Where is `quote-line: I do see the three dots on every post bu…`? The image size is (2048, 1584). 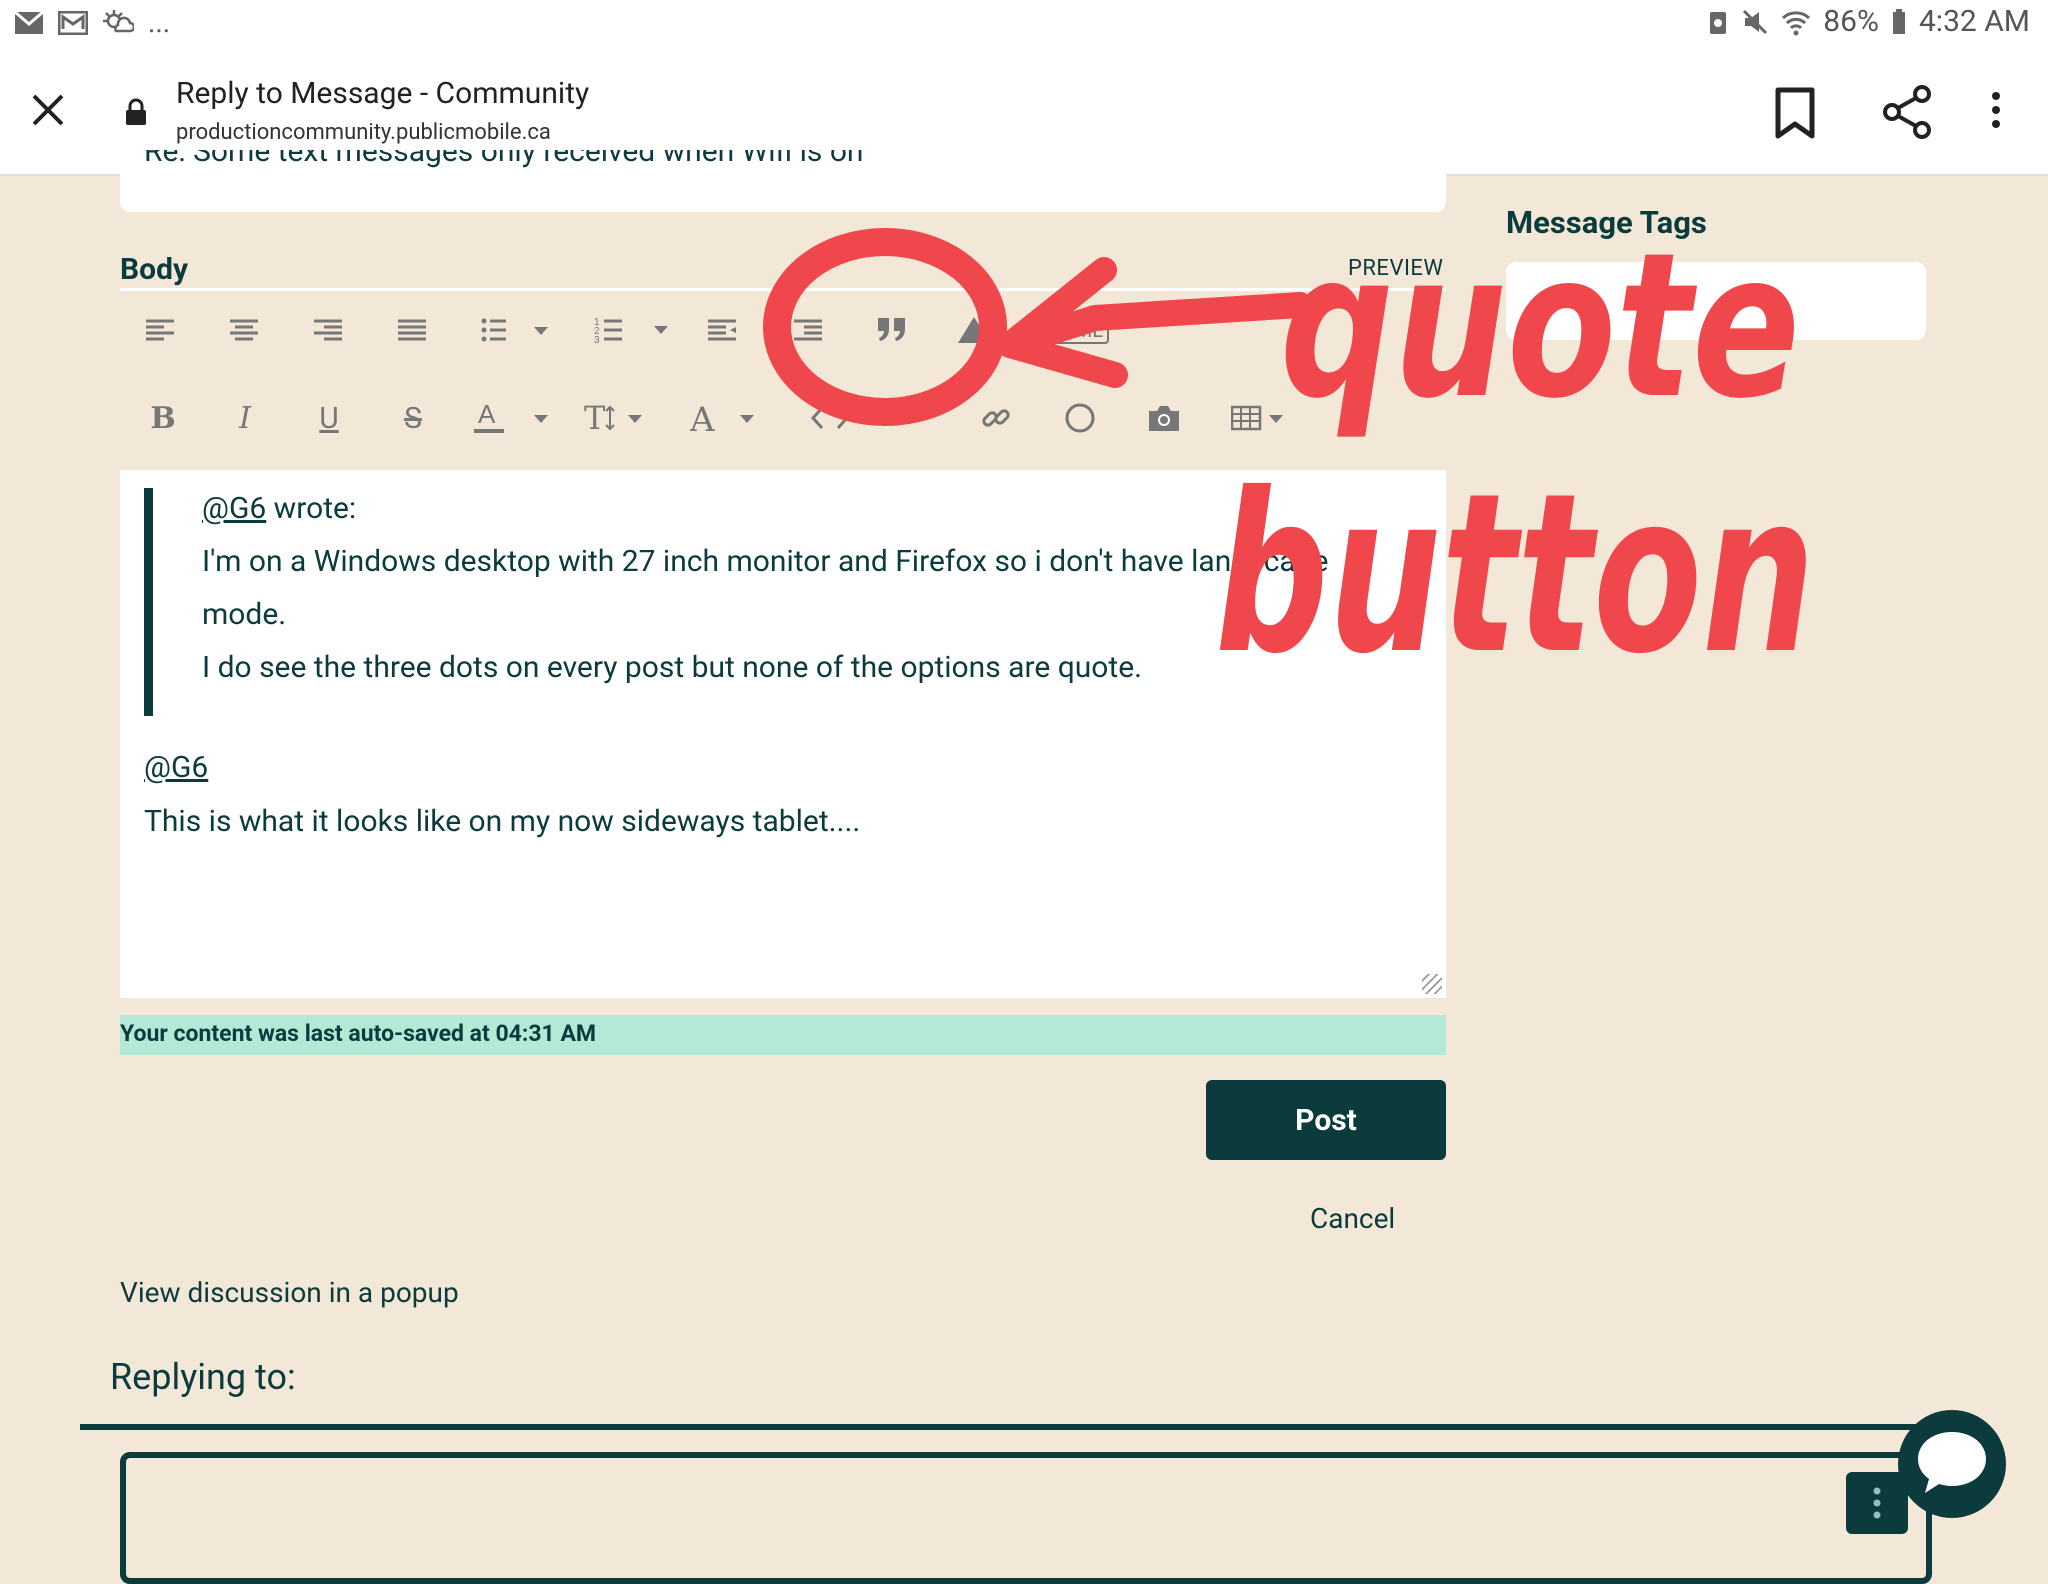
quote-line: I do see the three dots on every post bu… is located at coordinates (672, 667).